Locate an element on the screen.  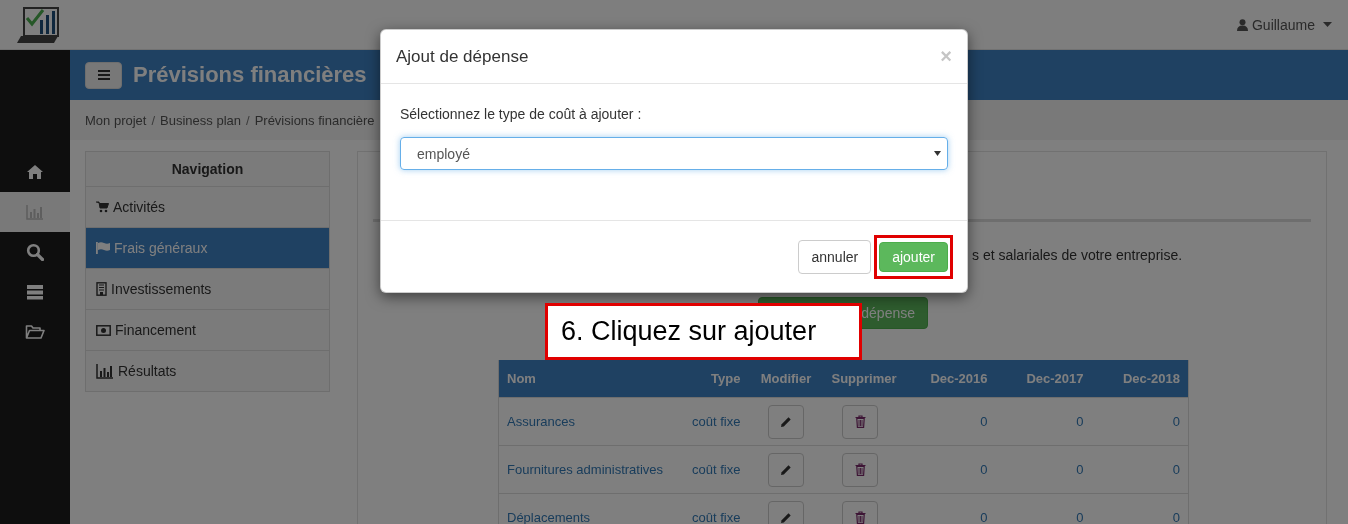
field-label: Sélectionnez le type de coût à ajouter : is located at coordinates (521, 114).